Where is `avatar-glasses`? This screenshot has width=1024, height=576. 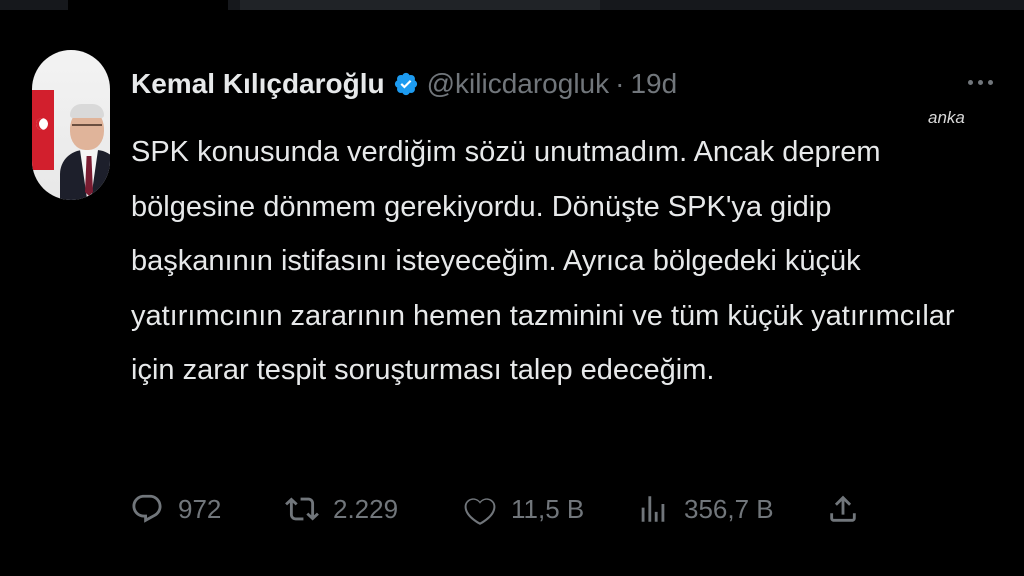 avatar-glasses is located at coordinates (87, 128).